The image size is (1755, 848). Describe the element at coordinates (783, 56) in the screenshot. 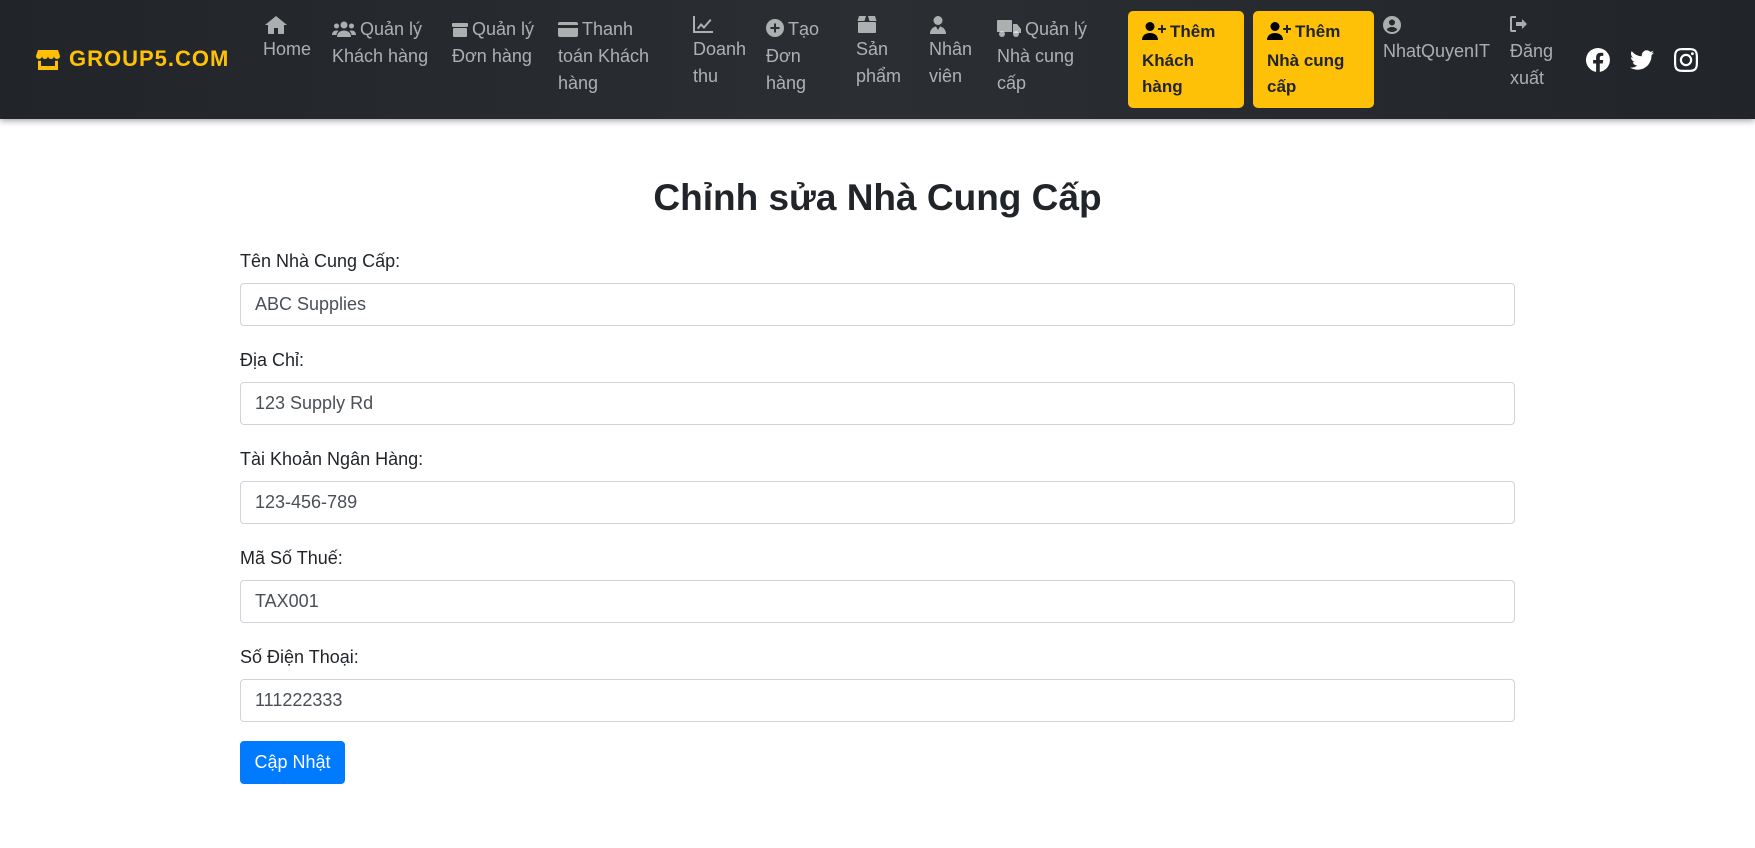

I see `nav-create-order-label-2: Đơn` at that location.